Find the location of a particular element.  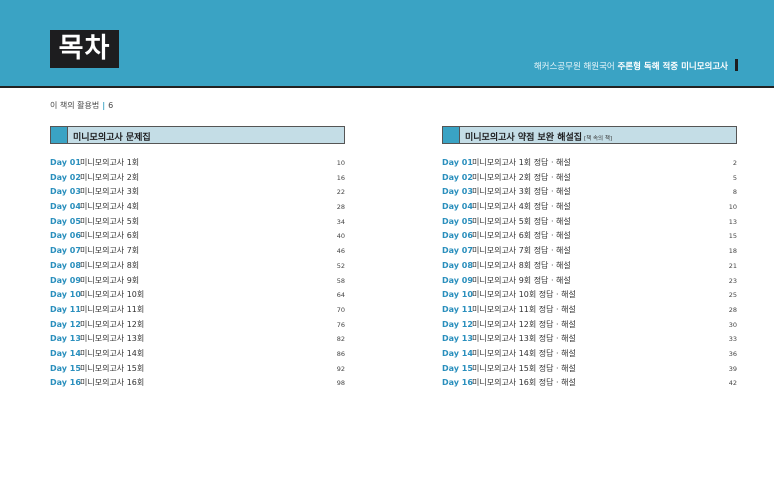

toc-row: Day 09 미니모의고사 9회 58 is located at coordinates (197, 281).